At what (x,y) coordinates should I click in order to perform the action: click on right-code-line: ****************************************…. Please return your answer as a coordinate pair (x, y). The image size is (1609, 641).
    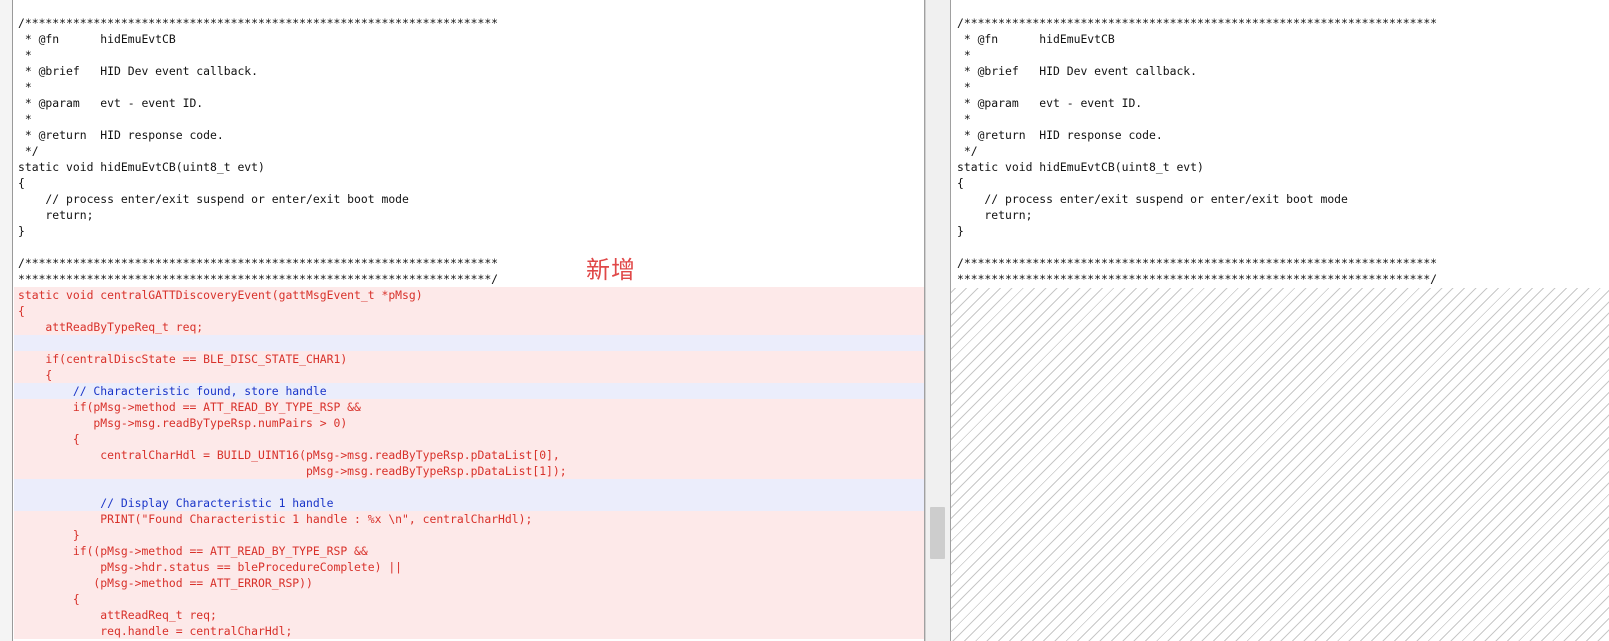
    Looking at the image, I should click on (1197, 279).